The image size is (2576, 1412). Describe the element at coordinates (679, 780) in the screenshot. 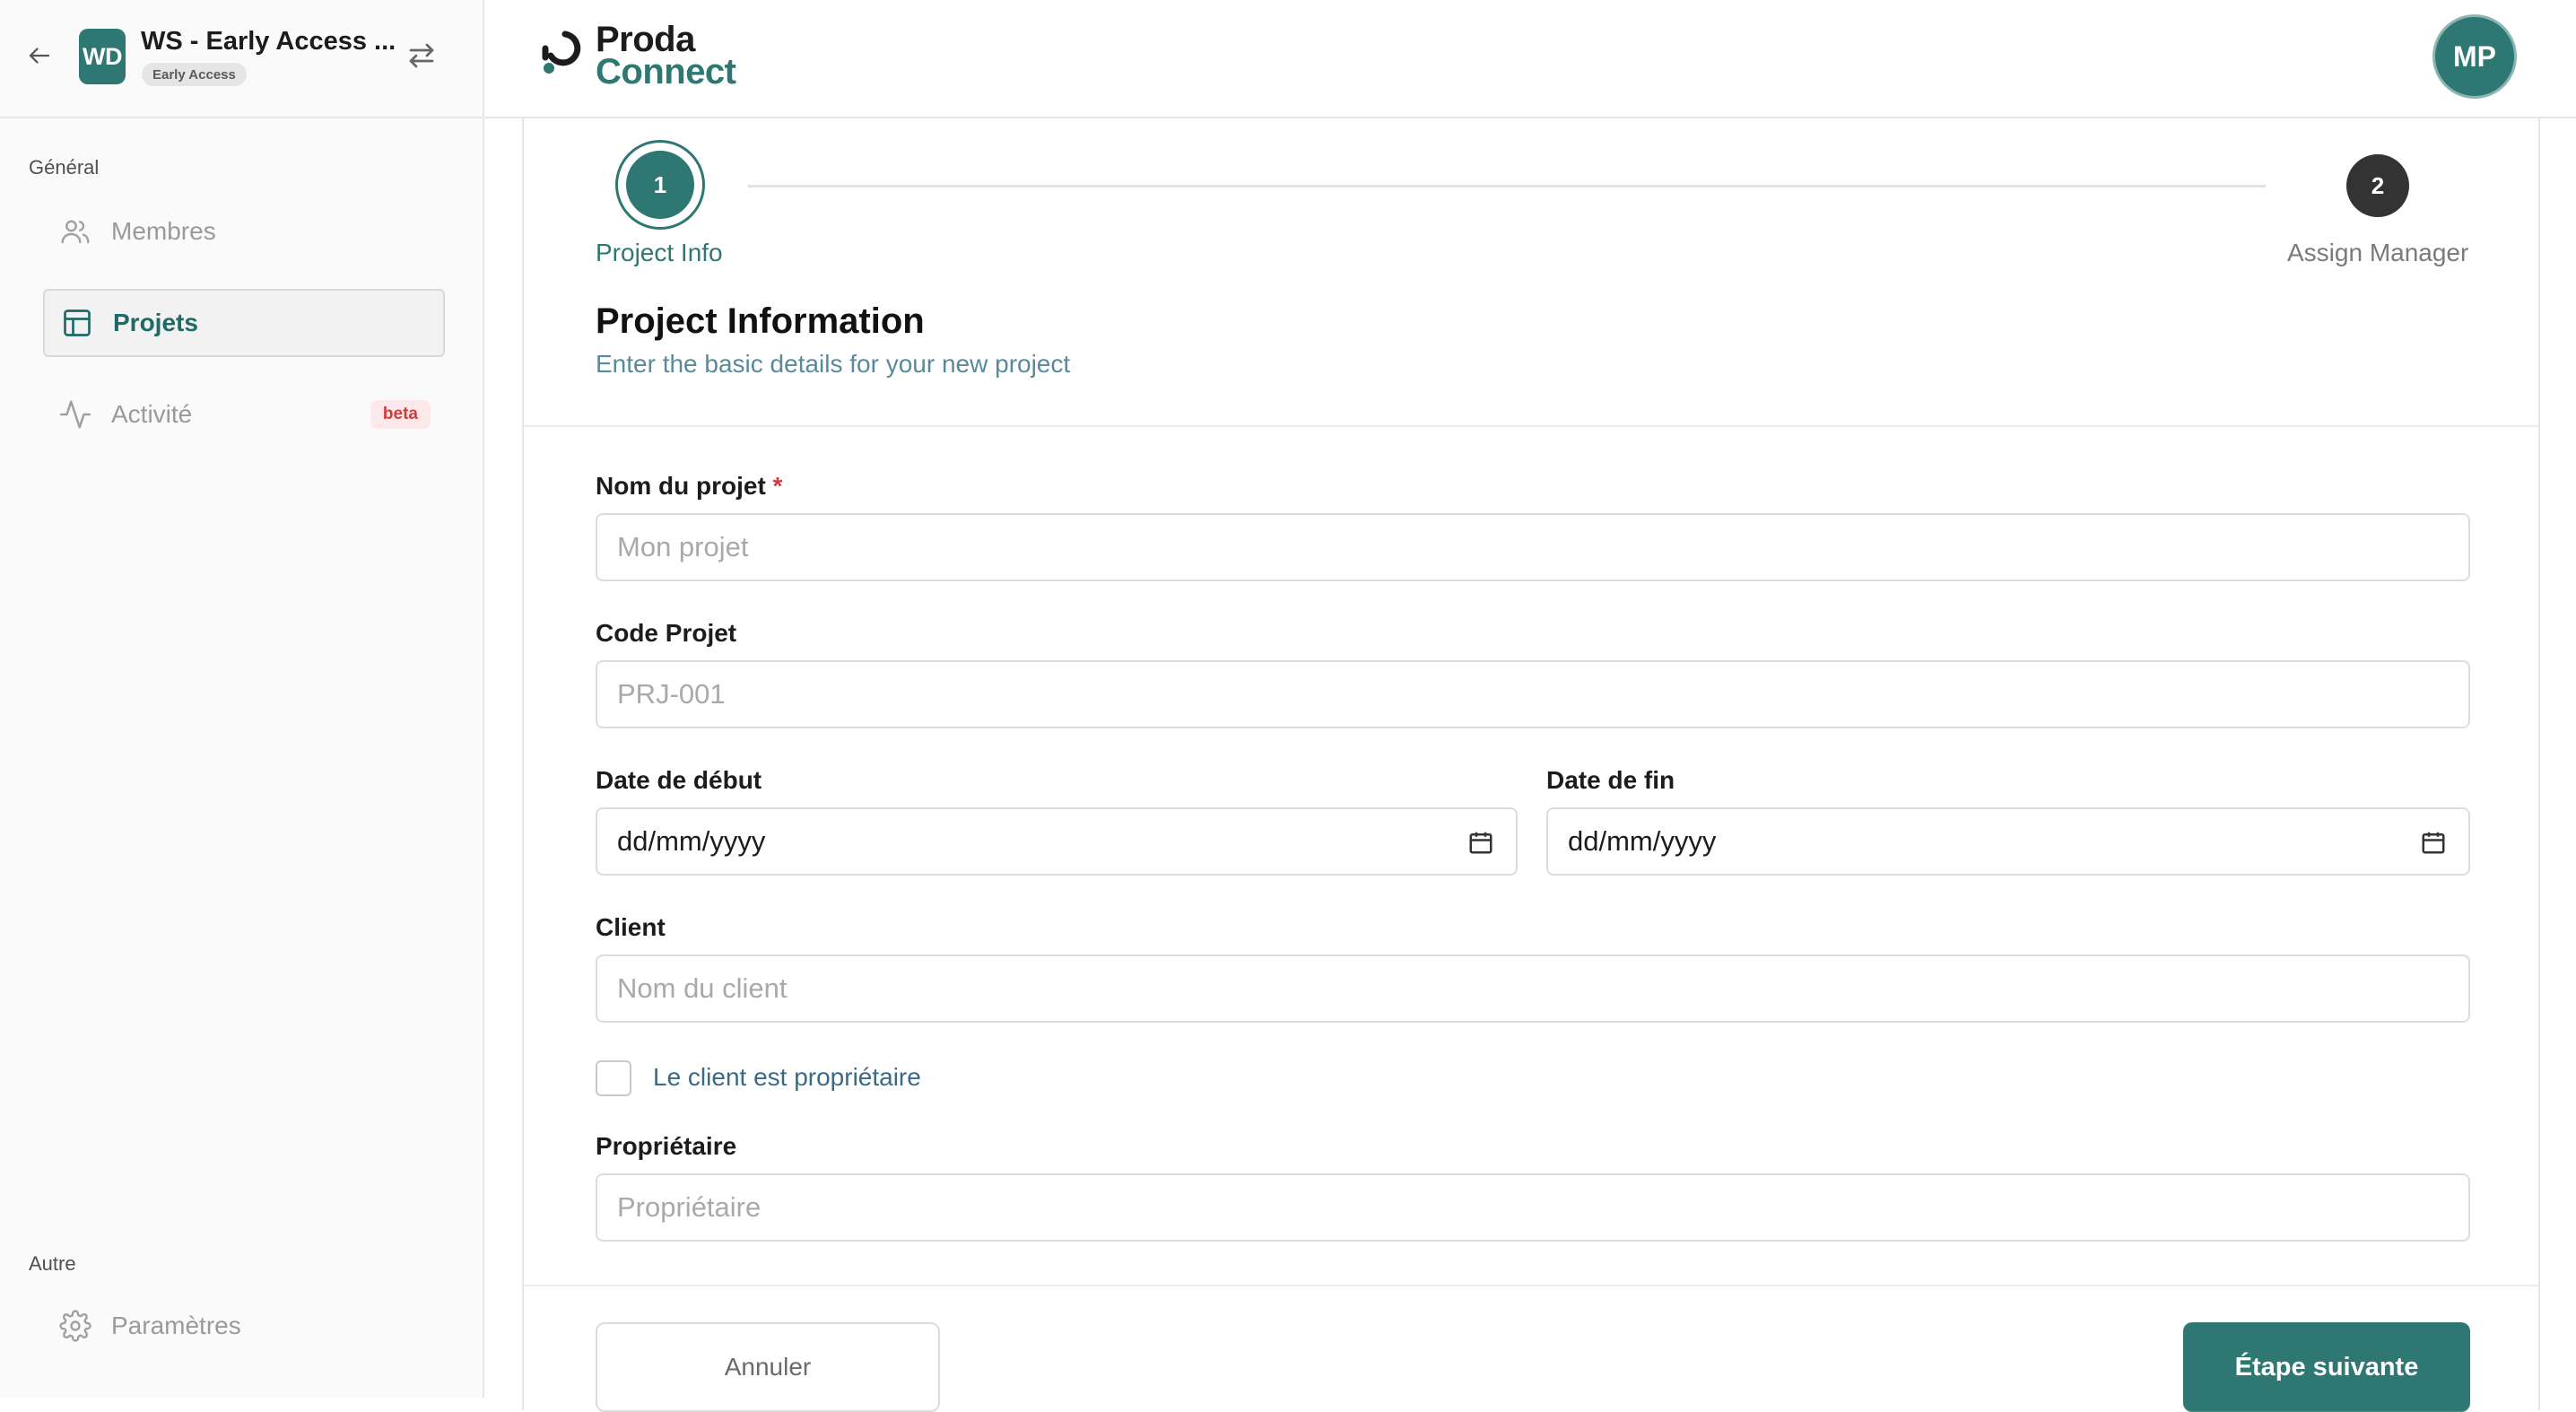

I see `start-date-label: Date de début` at that location.